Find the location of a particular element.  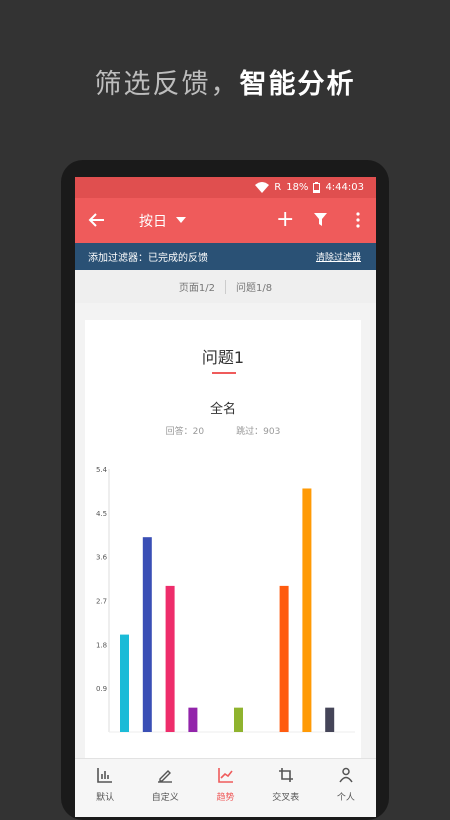

bottom-nav: 默认 自定义 趋势 交叉表 个人 is located at coordinates (225, 787).